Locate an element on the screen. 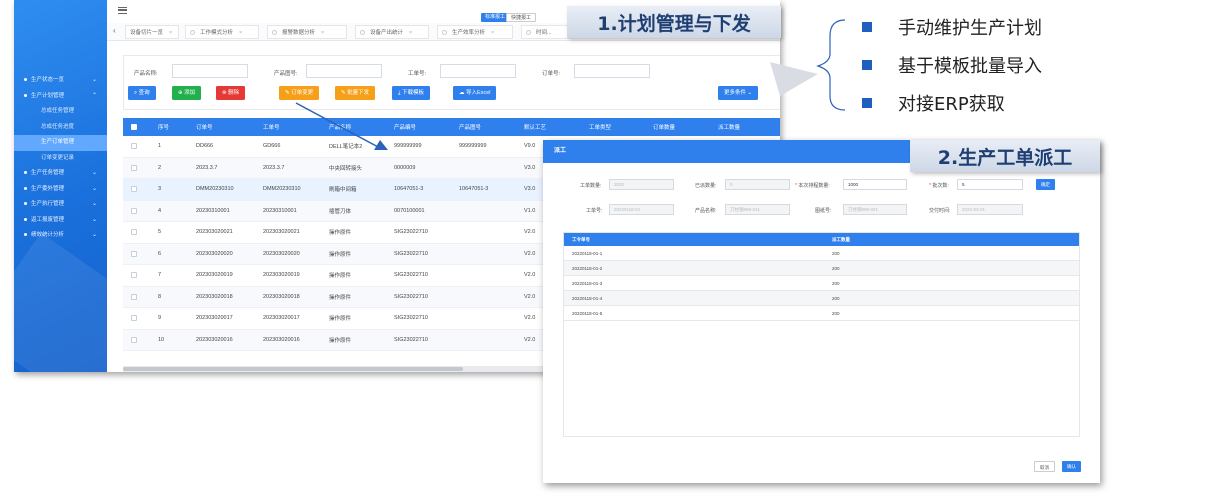 Image resolution: width=1215 pixels, height=496 pixels. feature-item: 对接ERP获取 is located at coordinates (952, 105).